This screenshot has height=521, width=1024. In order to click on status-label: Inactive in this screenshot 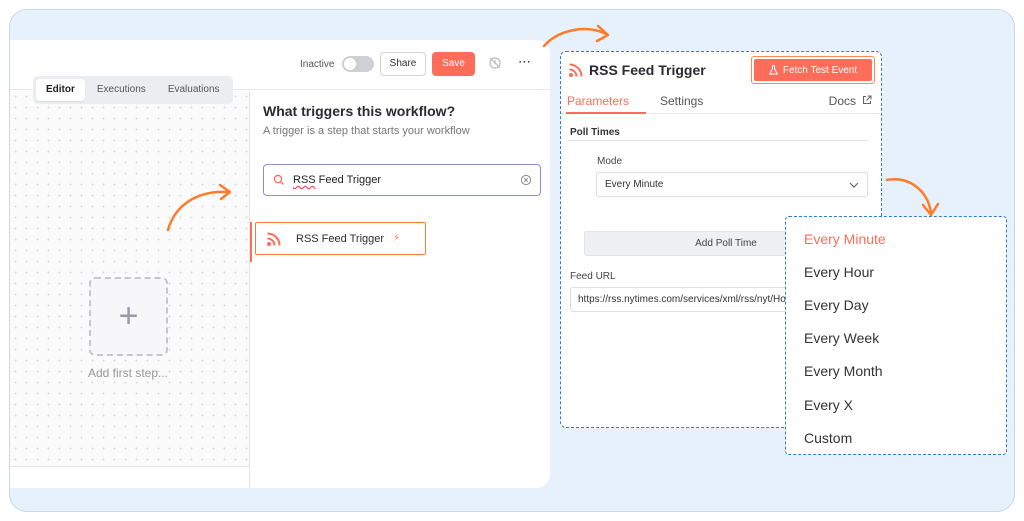, I will do `click(317, 64)`.